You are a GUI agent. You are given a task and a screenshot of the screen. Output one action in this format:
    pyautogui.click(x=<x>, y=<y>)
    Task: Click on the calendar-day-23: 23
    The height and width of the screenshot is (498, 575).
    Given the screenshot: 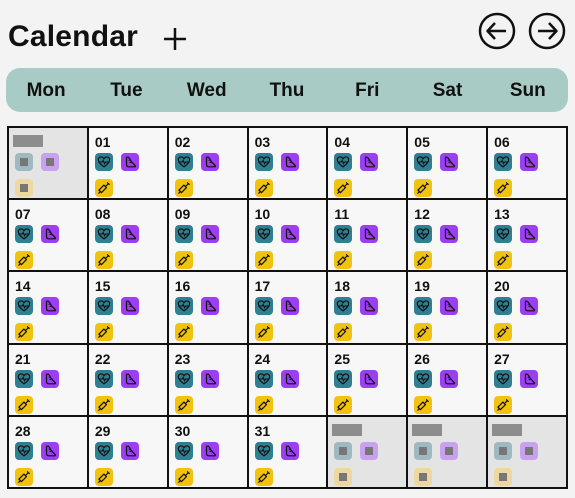 What is the action you would take?
    pyautogui.click(x=208, y=380)
    